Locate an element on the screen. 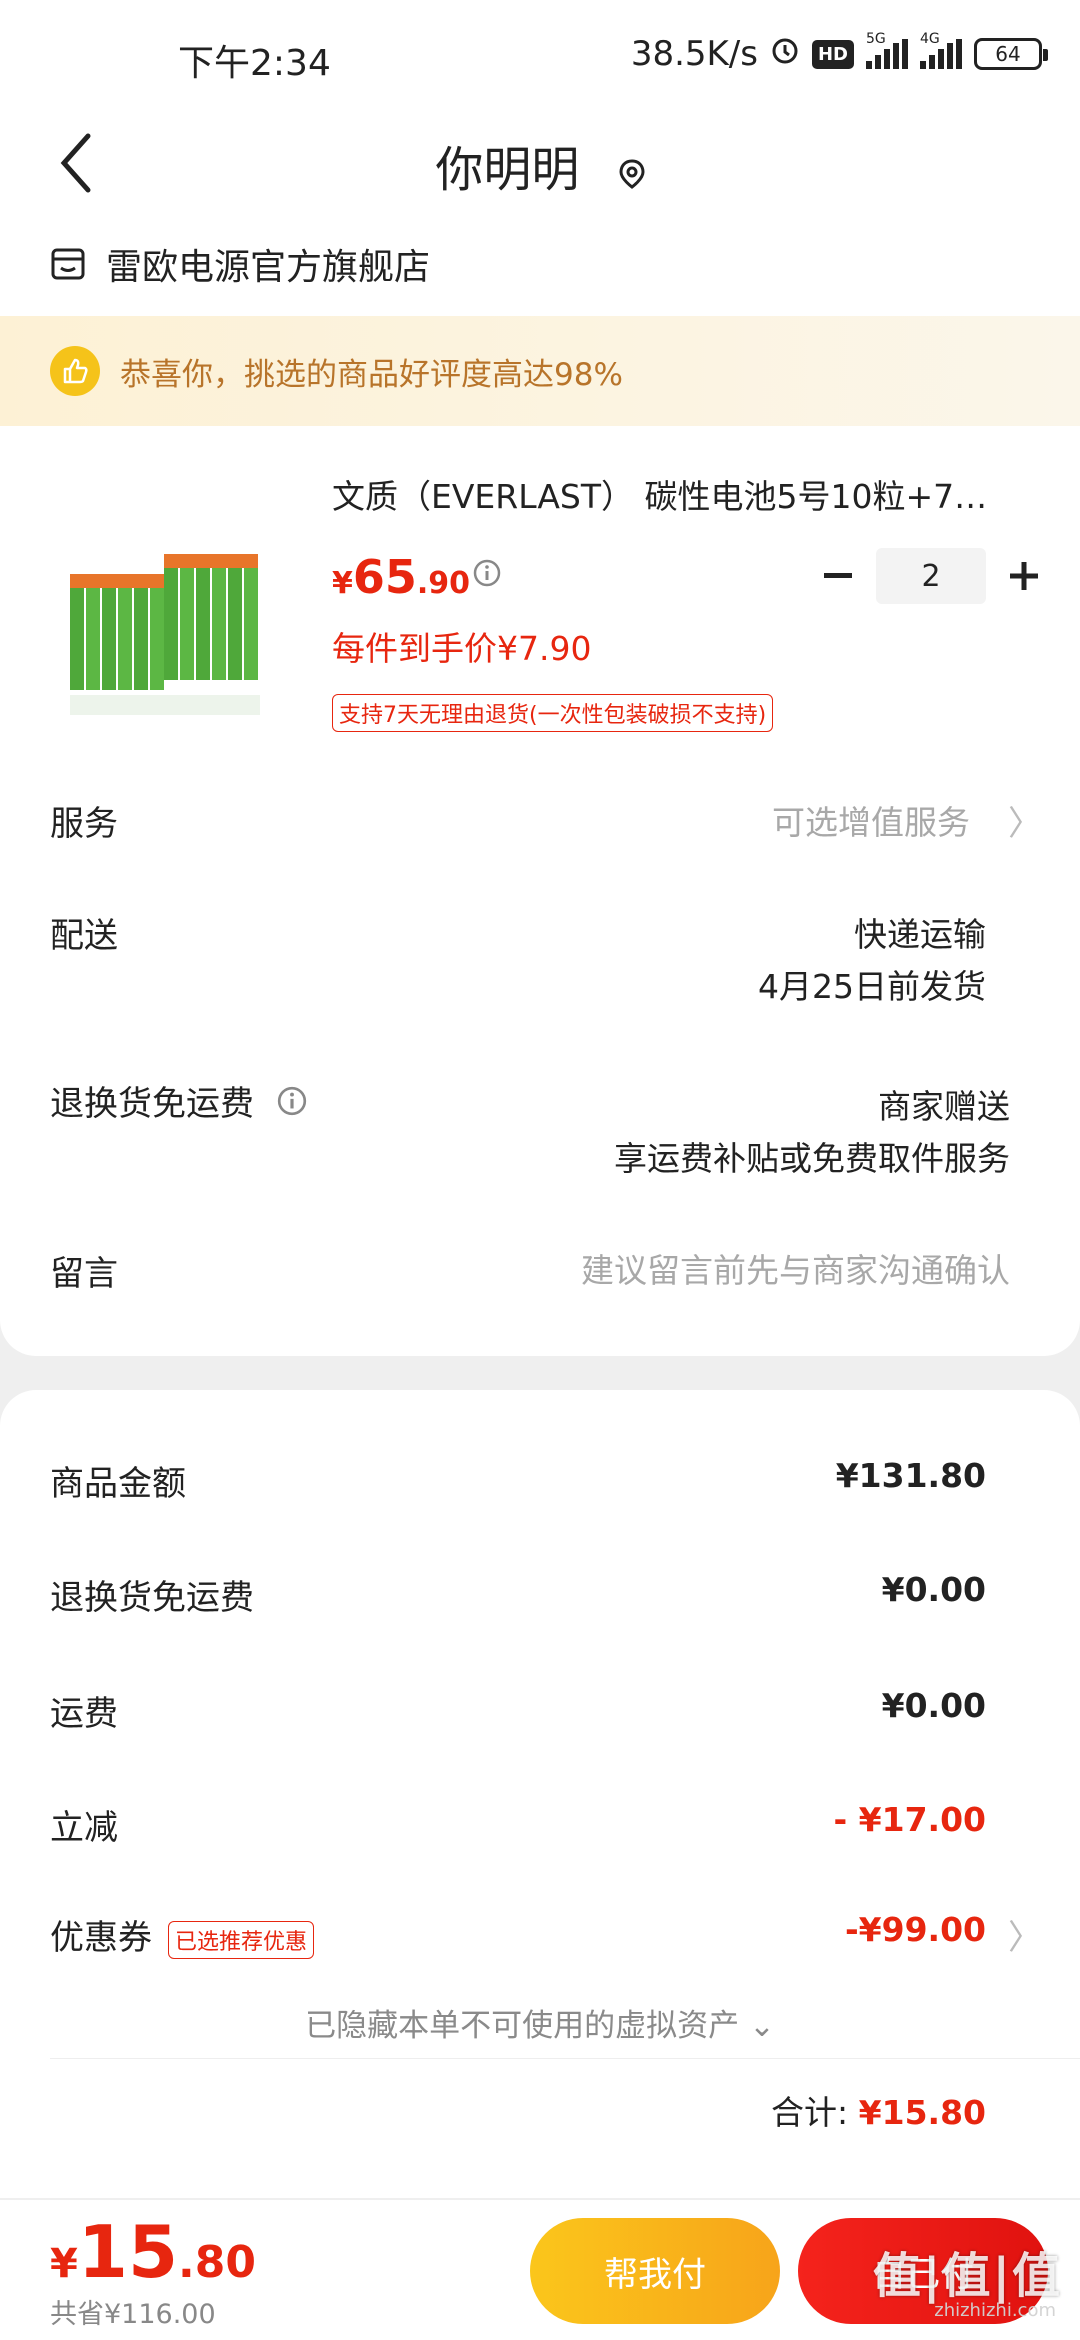 The width and height of the screenshot is (1080, 2340). return-freight-row-label: 退换货免运费 is located at coordinates (179, 1100).